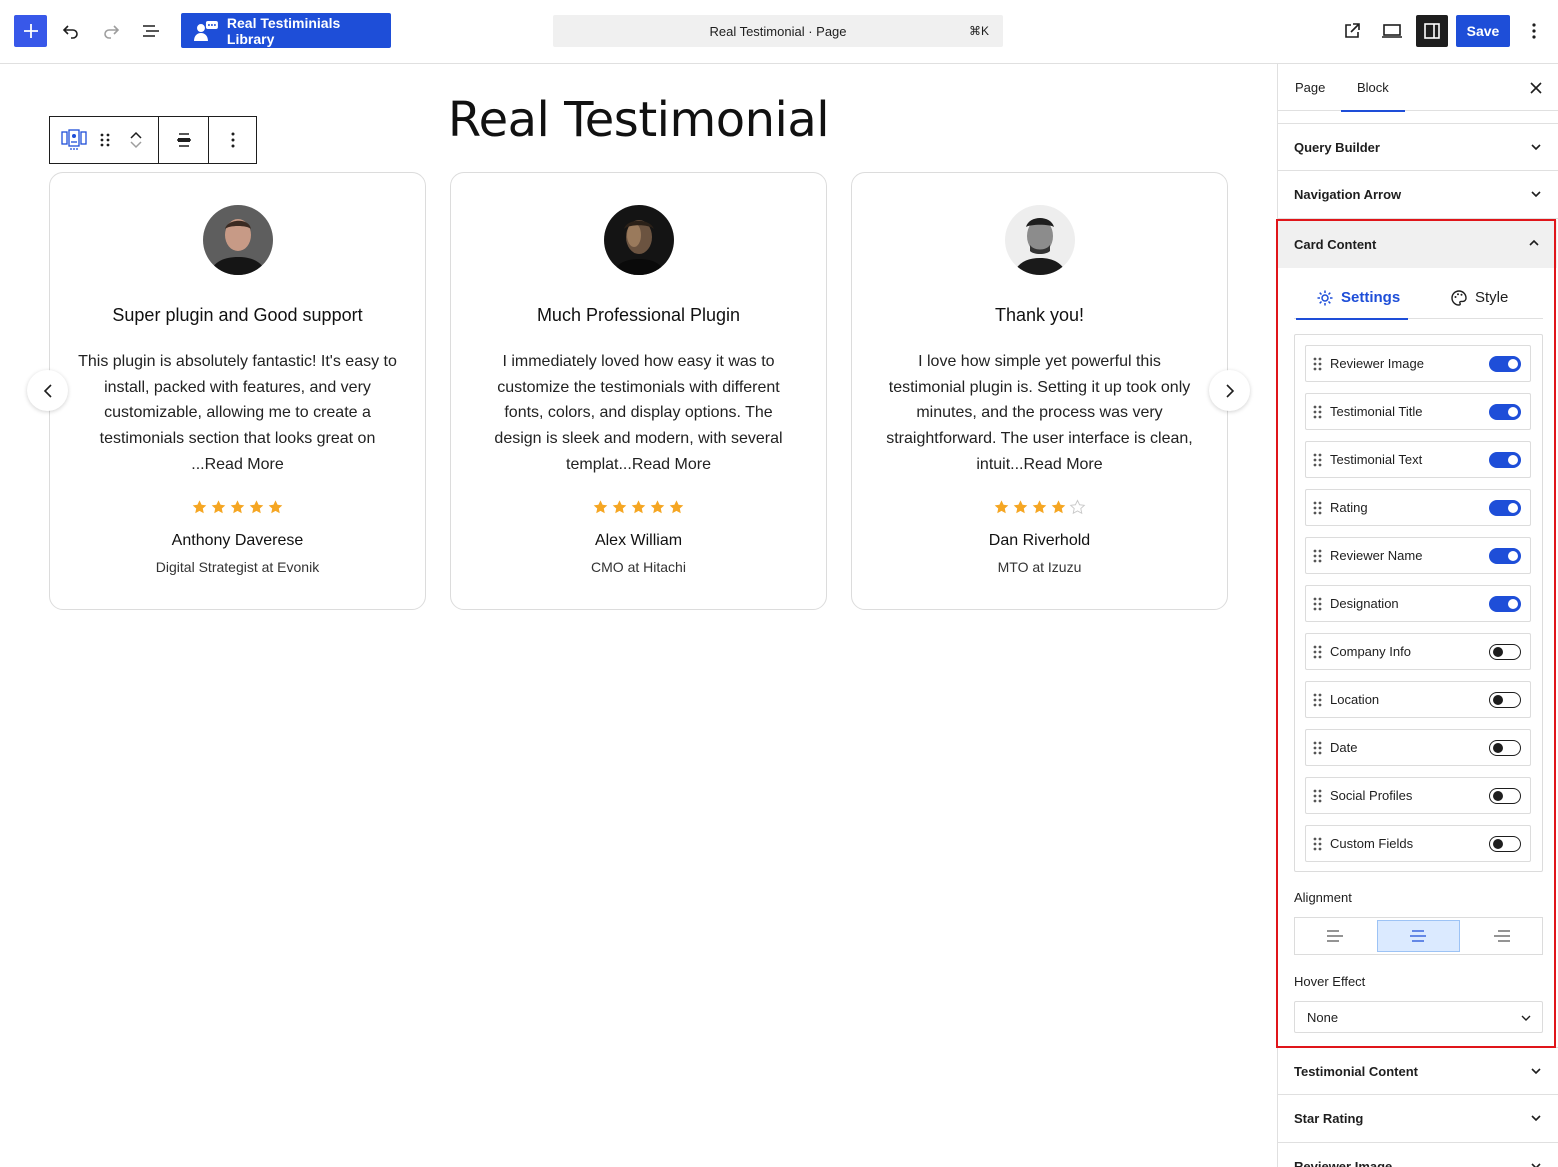  What do you see at coordinates (1418, 459) in the screenshot?
I see `toggle-item: Testimonial Text` at bounding box center [1418, 459].